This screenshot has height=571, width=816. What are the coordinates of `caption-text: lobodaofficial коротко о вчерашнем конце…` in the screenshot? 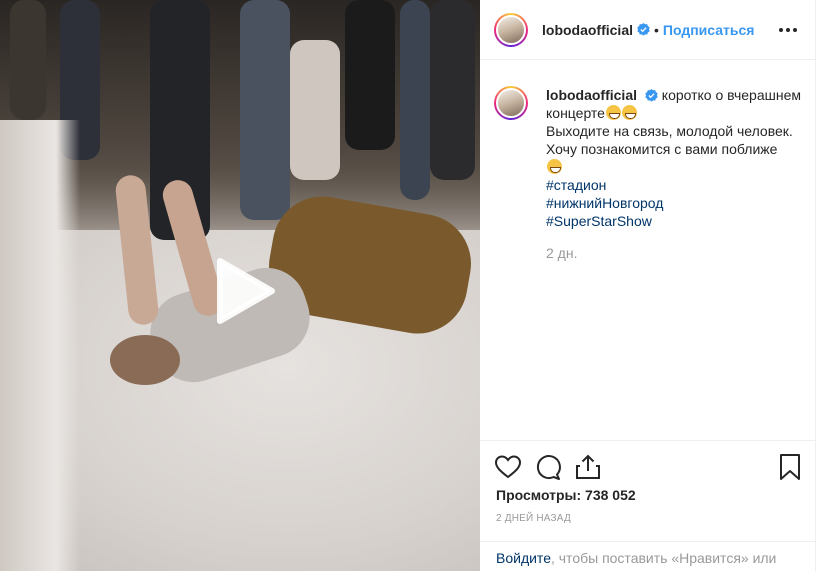 It's located at (674, 174).